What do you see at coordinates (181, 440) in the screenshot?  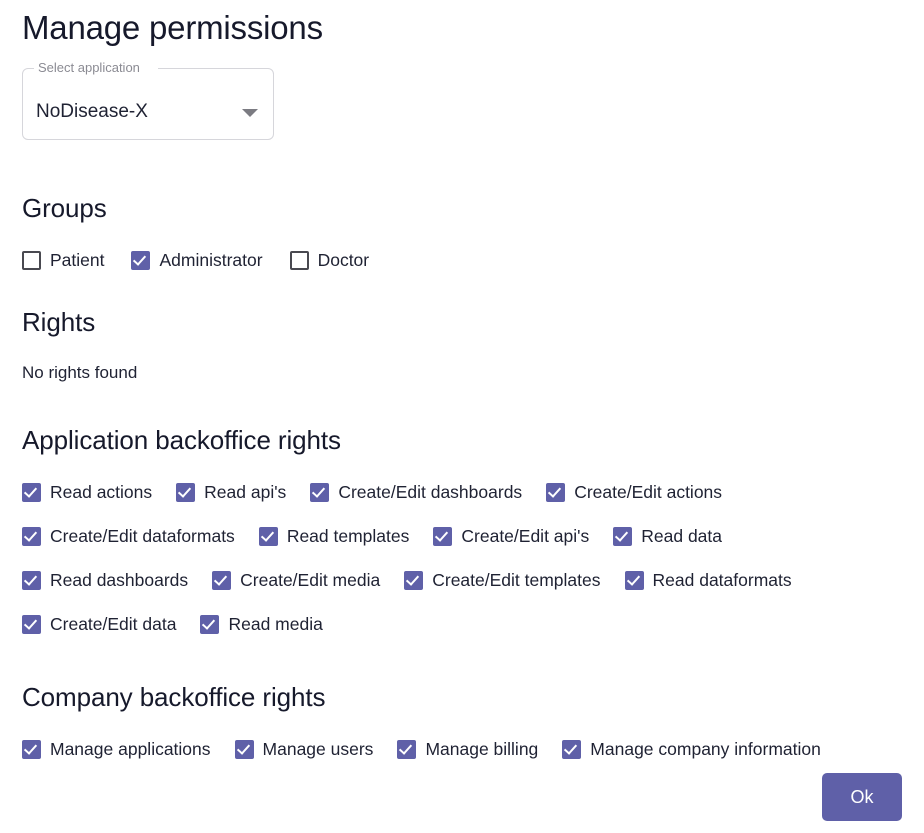 I see `application-backoffice-rights-heading: Application backoffice rights` at bounding box center [181, 440].